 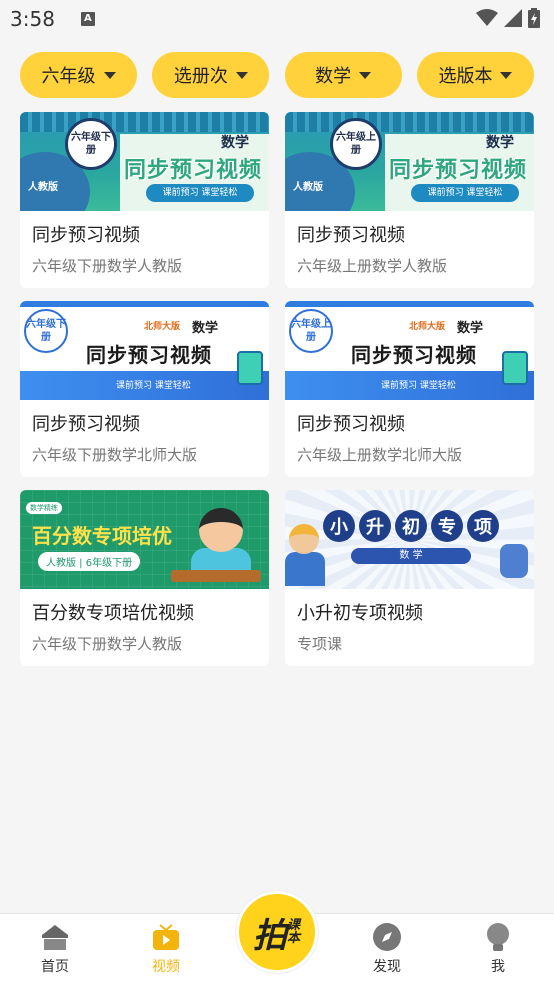 What do you see at coordinates (115, 455) in the screenshot?
I see `card-subtitle: 六年级下册数学北师大版` at bounding box center [115, 455].